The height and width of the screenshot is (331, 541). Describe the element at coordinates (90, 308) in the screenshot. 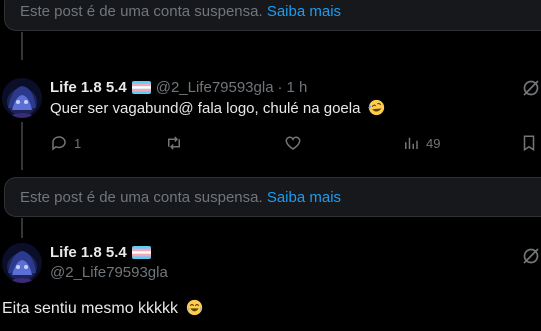

I see `tweet-text-content: Eita sentiu mesmo kkkkk` at that location.